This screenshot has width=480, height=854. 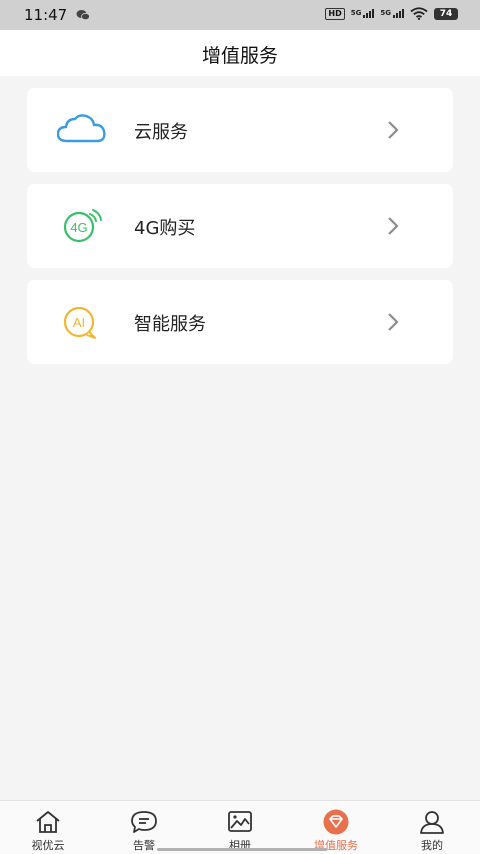 I want to click on signal-2: 5G, so click(x=392, y=13).